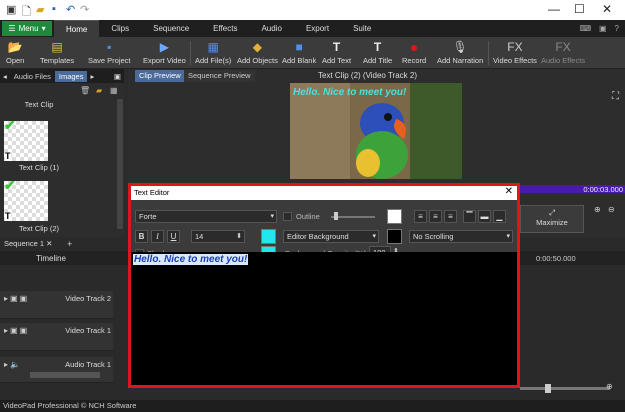  Describe the element at coordinates (268, 236) in the screenshot. I see `text-color-swatch` at that location.